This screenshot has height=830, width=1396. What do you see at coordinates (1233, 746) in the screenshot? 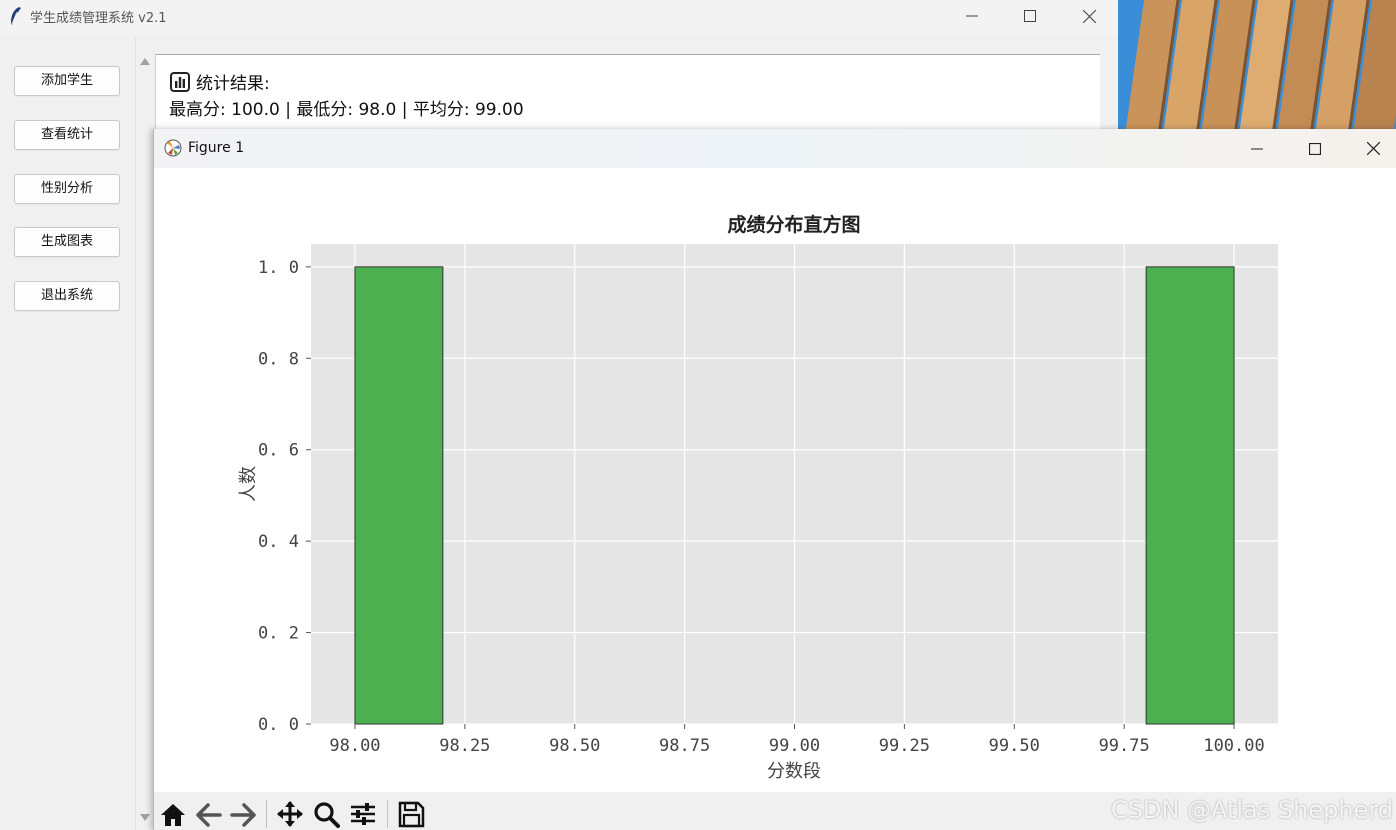
I see `x-tick-label: 100.00` at bounding box center [1233, 746].